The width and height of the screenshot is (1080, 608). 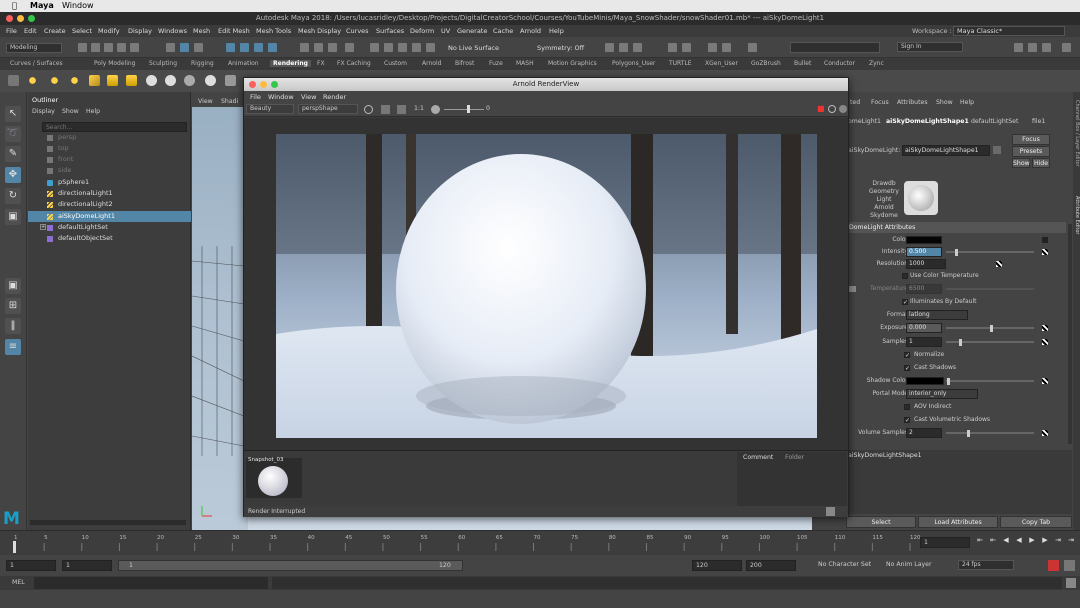 I want to click on menu-generate: Generate, so click(x=472, y=31).